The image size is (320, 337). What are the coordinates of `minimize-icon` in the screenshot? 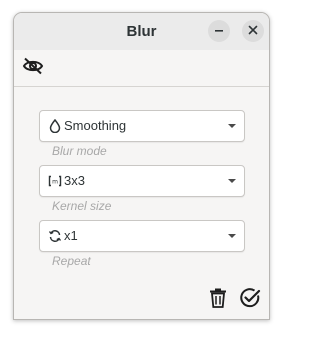 It's located at (219, 31).